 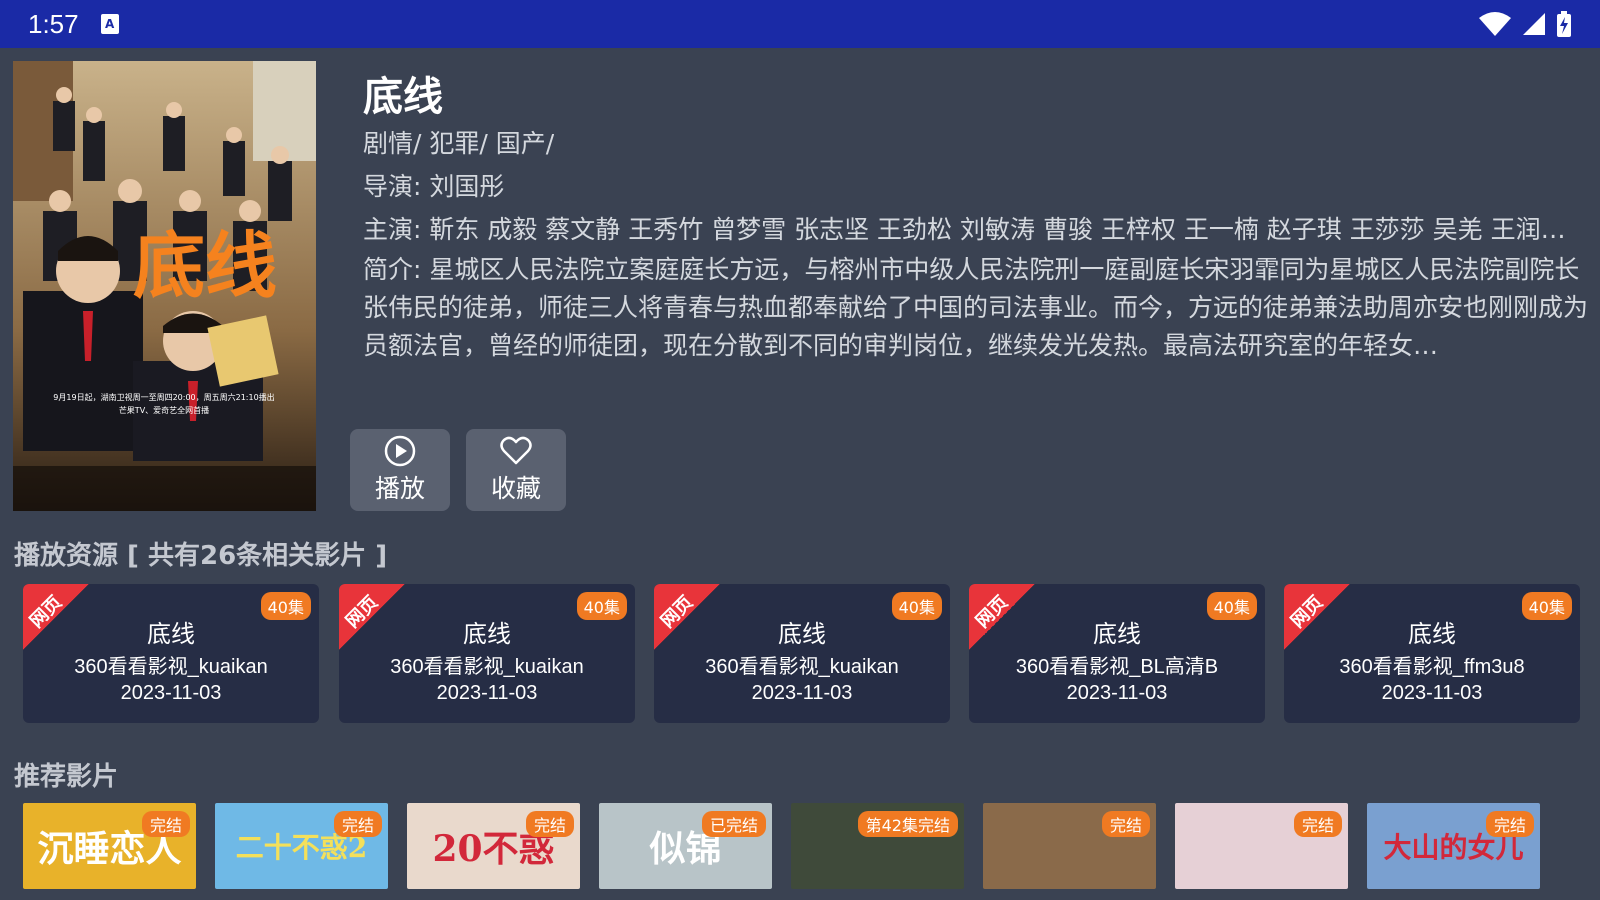 What do you see at coordinates (493, 846) in the screenshot?
I see `recommend-item: 20不惑 完结` at bounding box center [493, 846].